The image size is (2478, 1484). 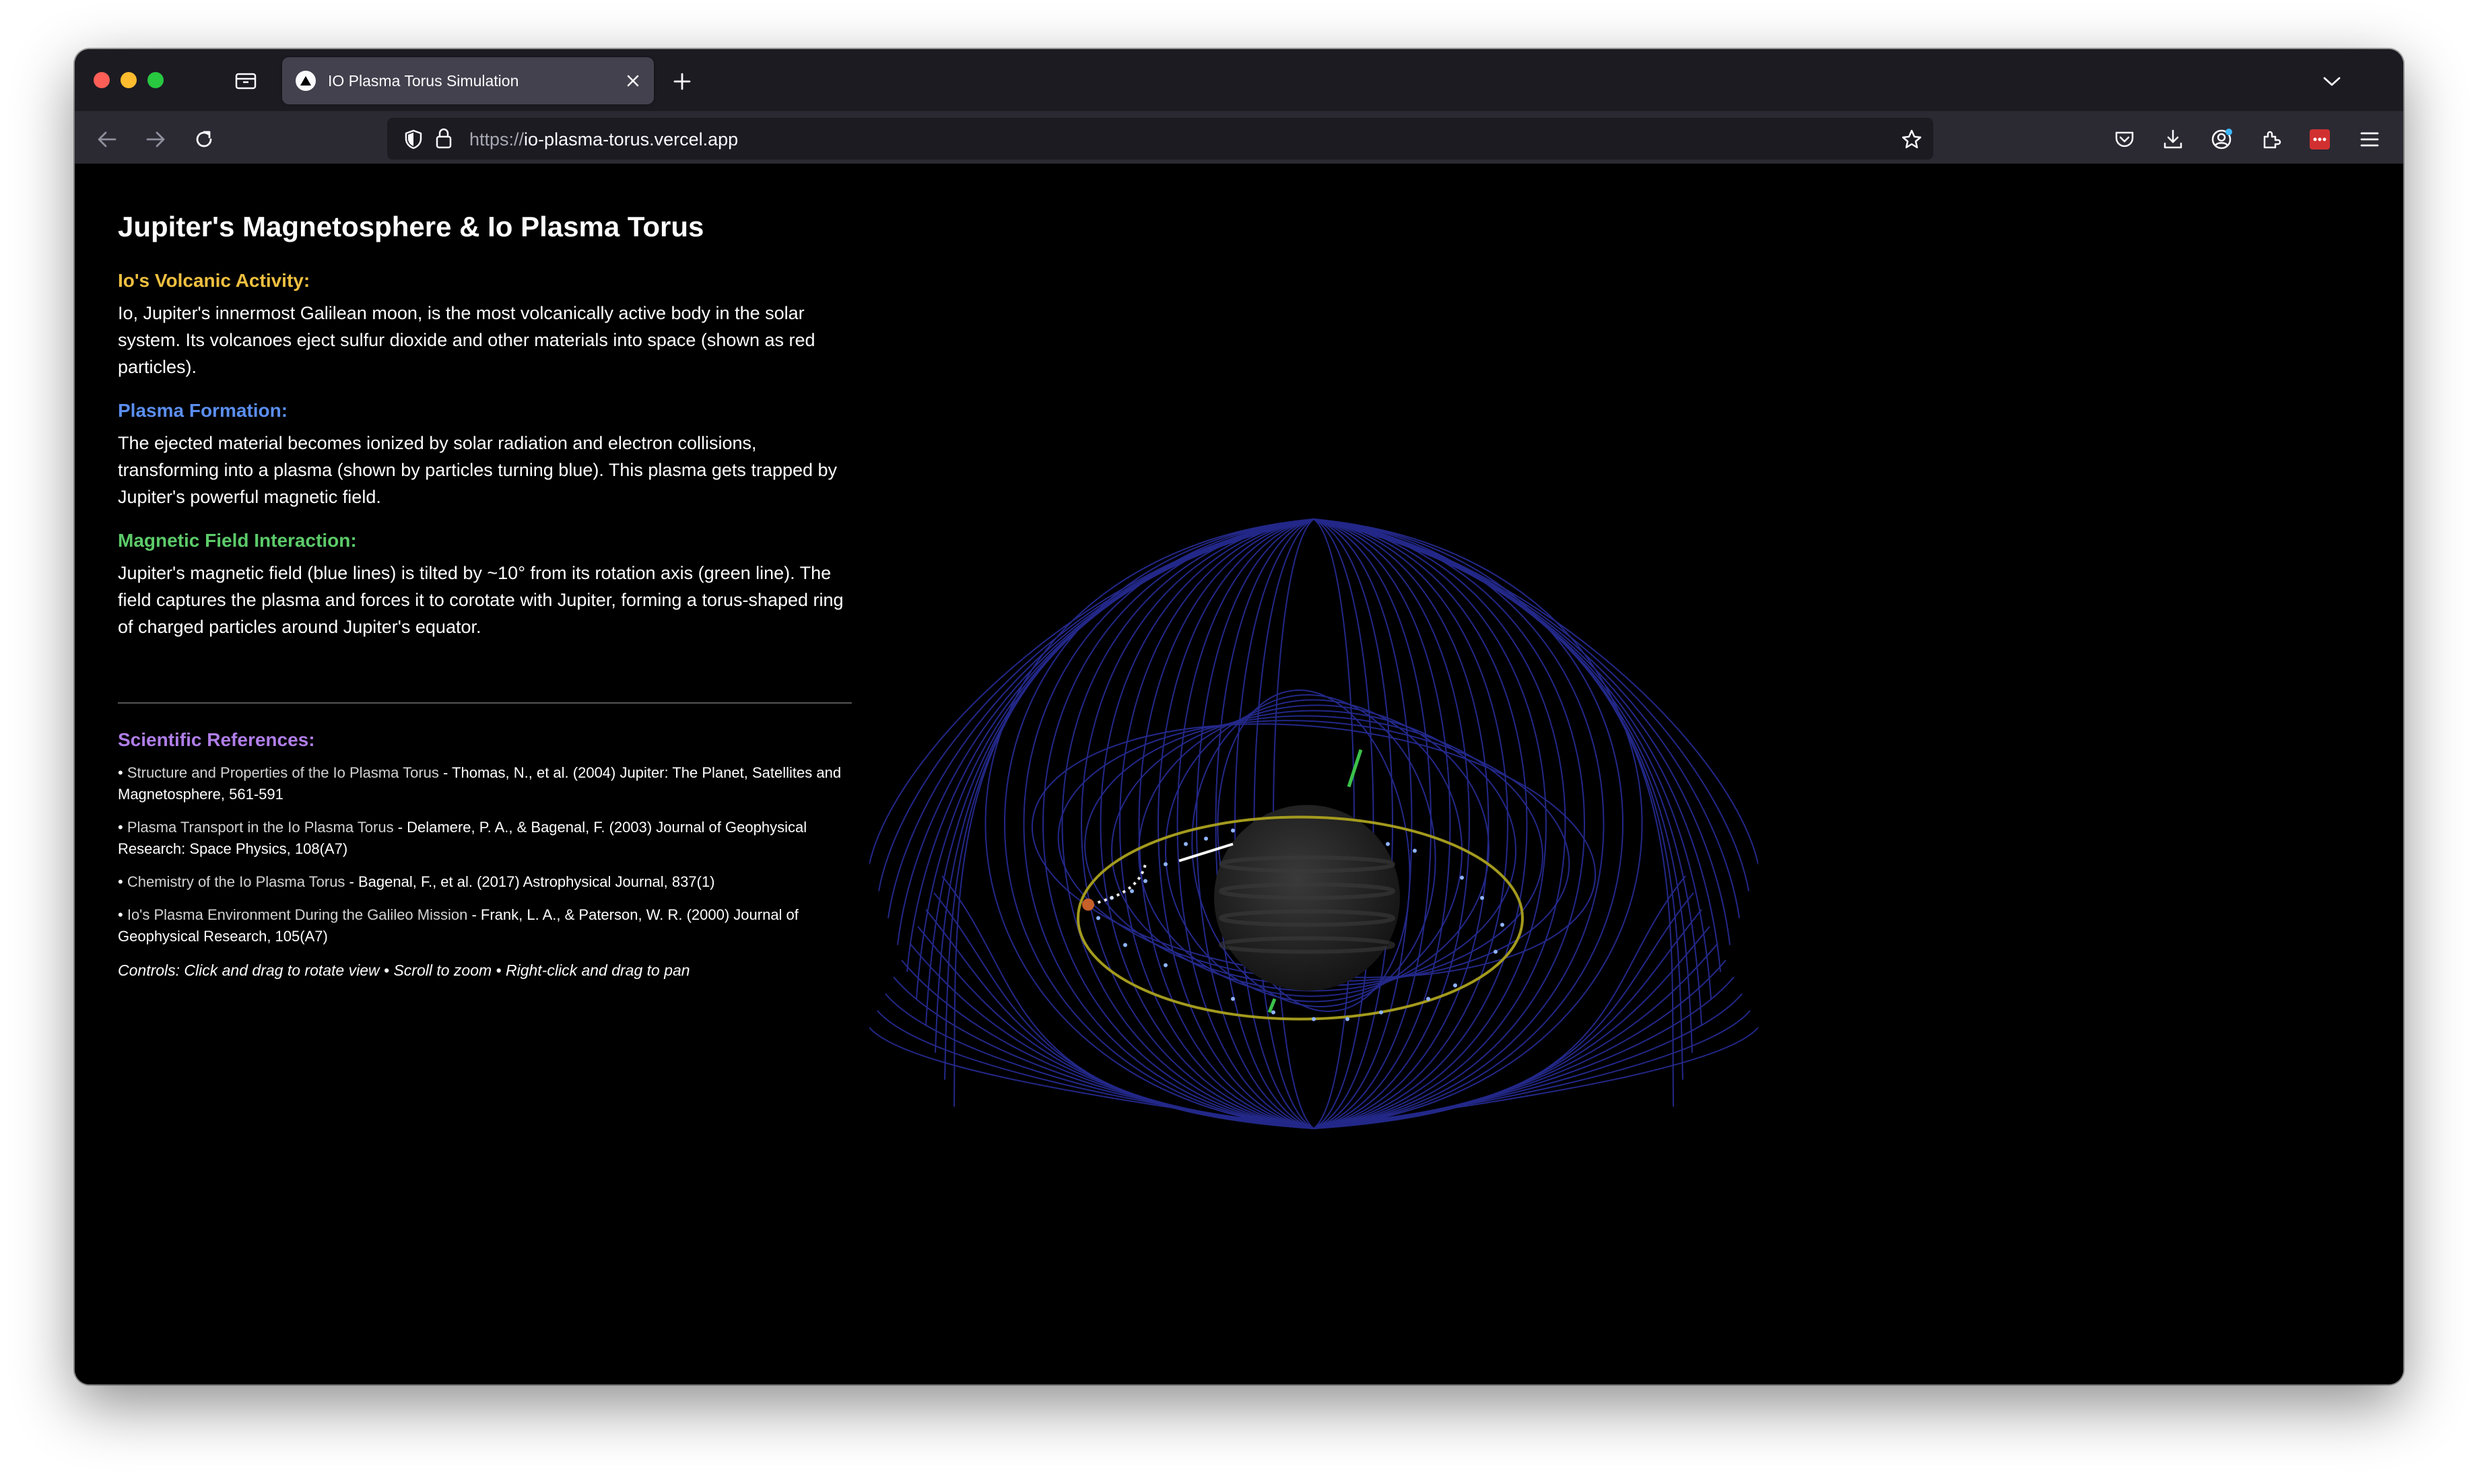 What do you see at coordinates (306, 81) in the screenshot?
I see `vercel-favicon-icon` at bounding box center [306, 81].